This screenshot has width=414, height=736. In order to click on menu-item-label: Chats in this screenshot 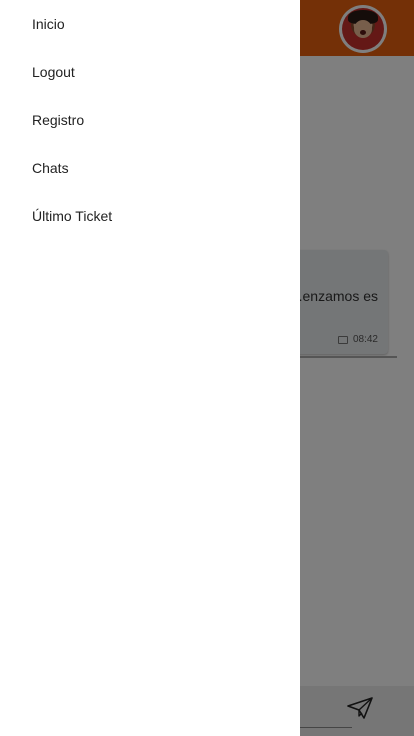, I will do `click(50, 168)`.